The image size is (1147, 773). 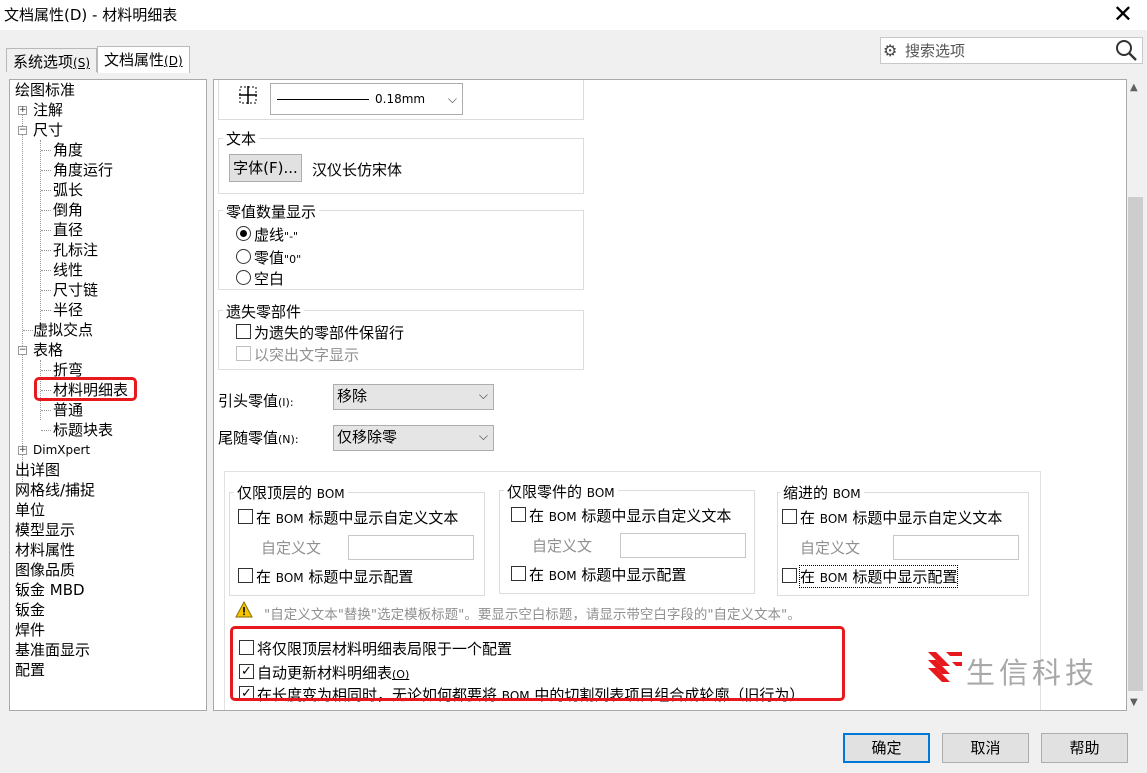 What do you see at coordinates (271, 211) in the screenshot?
I see `zero-display-title: 零值数量显示` at bounding box center [271, 211].